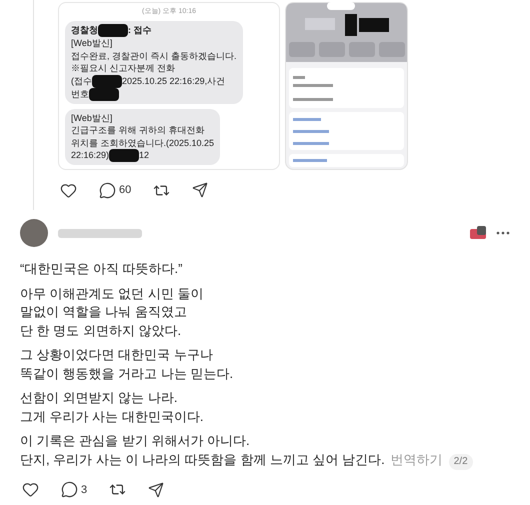  I want to click on comment-button: 60, so click(115, 190).